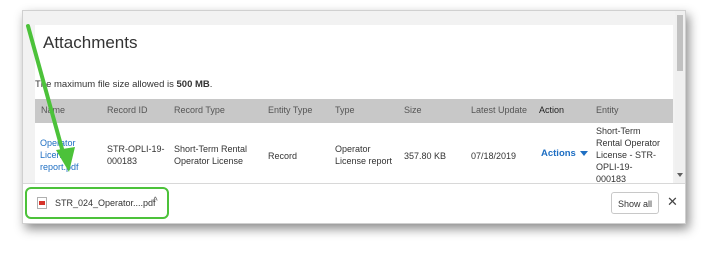 This screenshot has width=725, height=259. Describe the element at coordinates (90, 42) in the screenshot. I see `page-title: Attachments` at that location.